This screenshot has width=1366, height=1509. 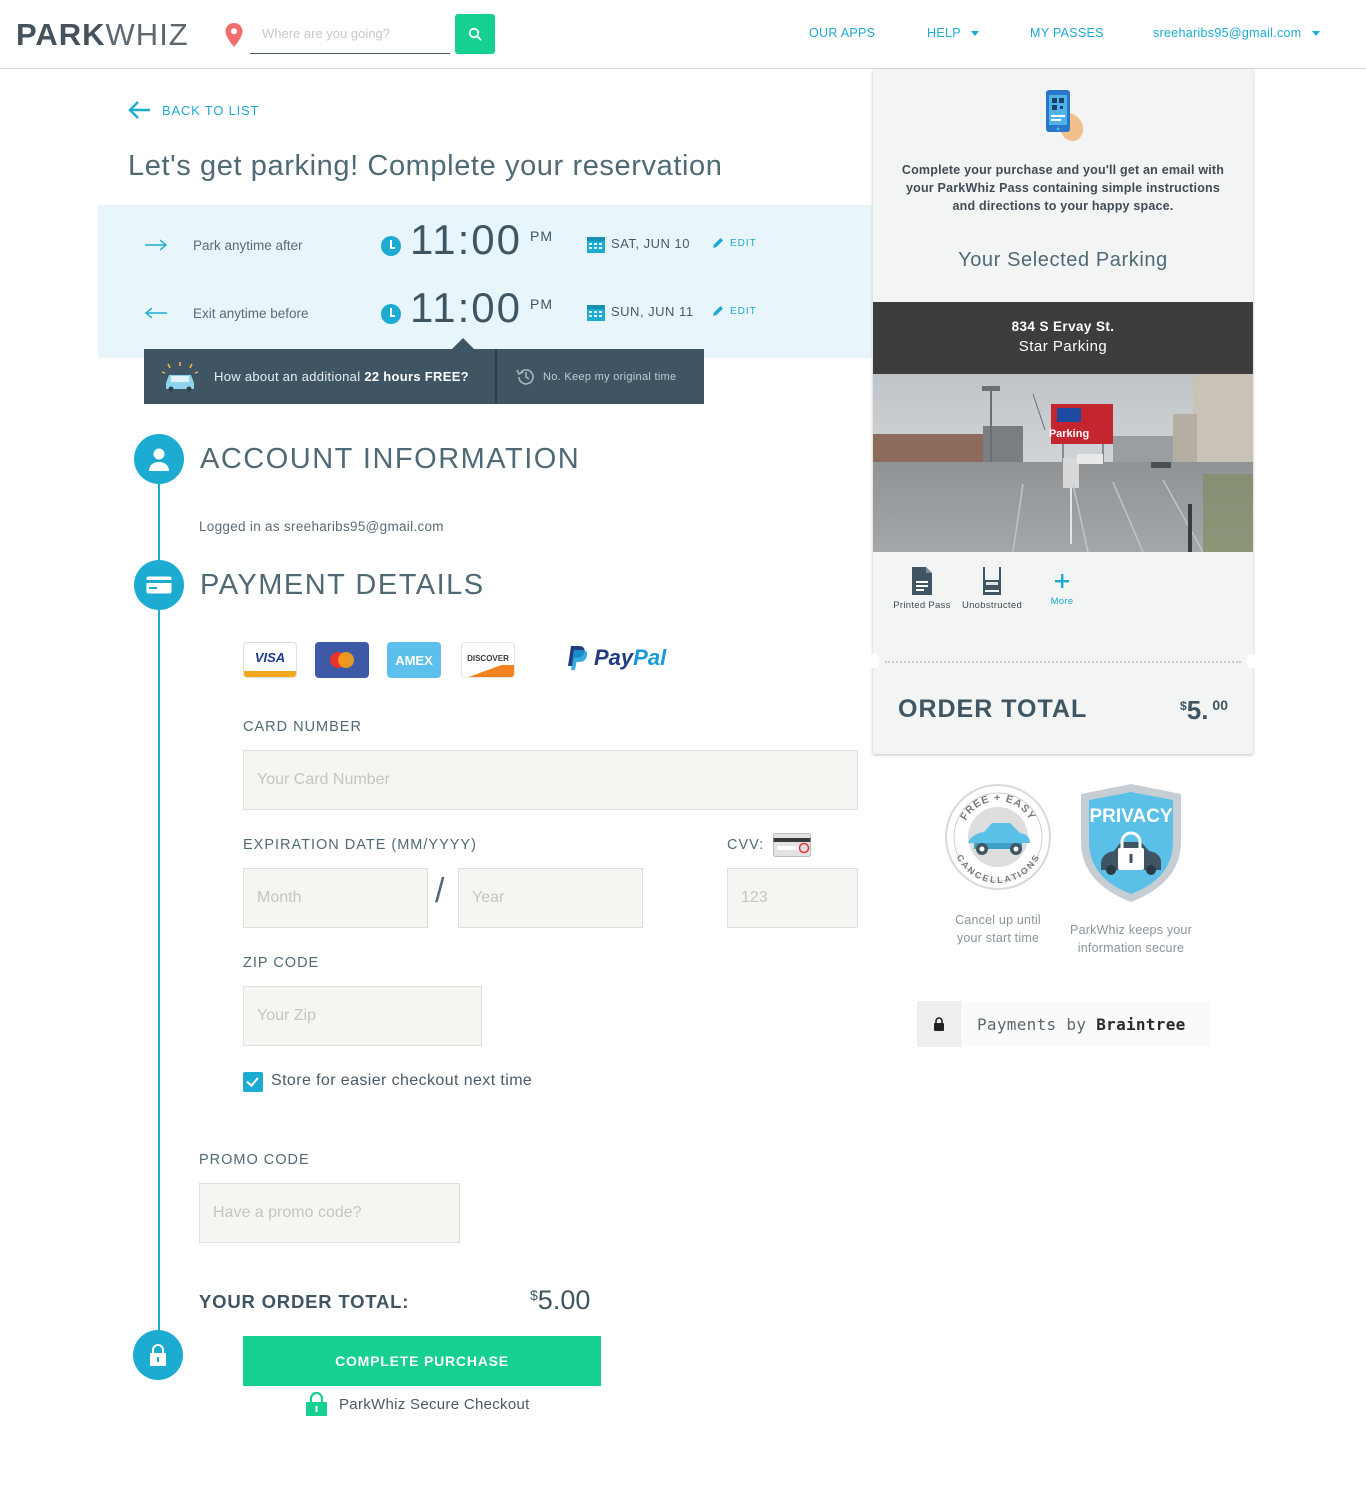 I want to click on logged-in-text: Logged in as sreeharibs95@gmail.com, so click(x=321, y=526).